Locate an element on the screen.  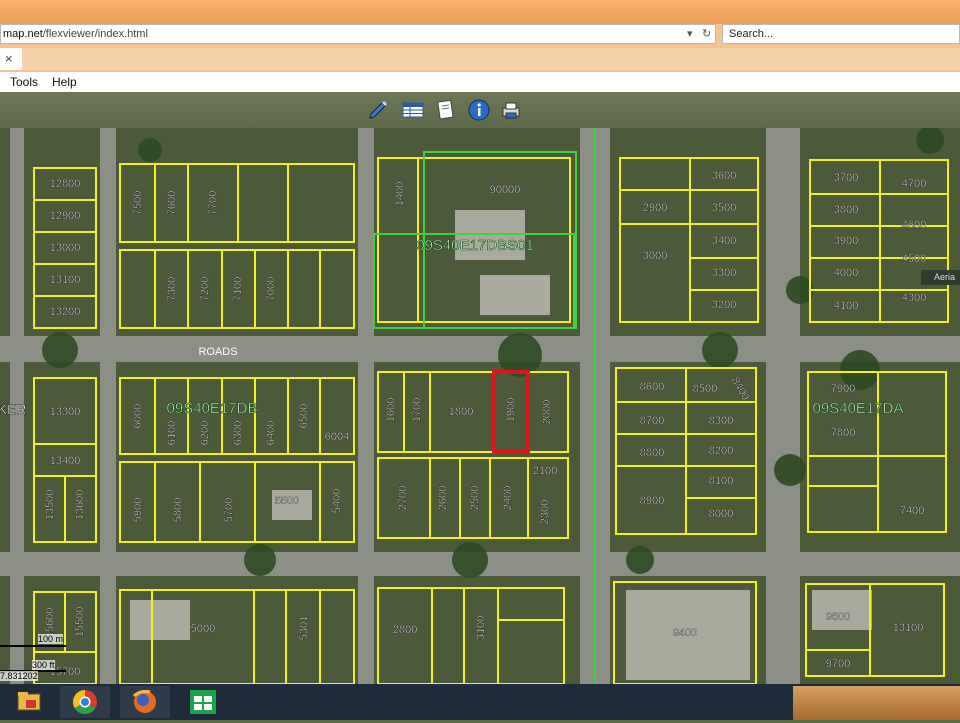
parcel-label: 4500 is located at coordinates (914, 259).